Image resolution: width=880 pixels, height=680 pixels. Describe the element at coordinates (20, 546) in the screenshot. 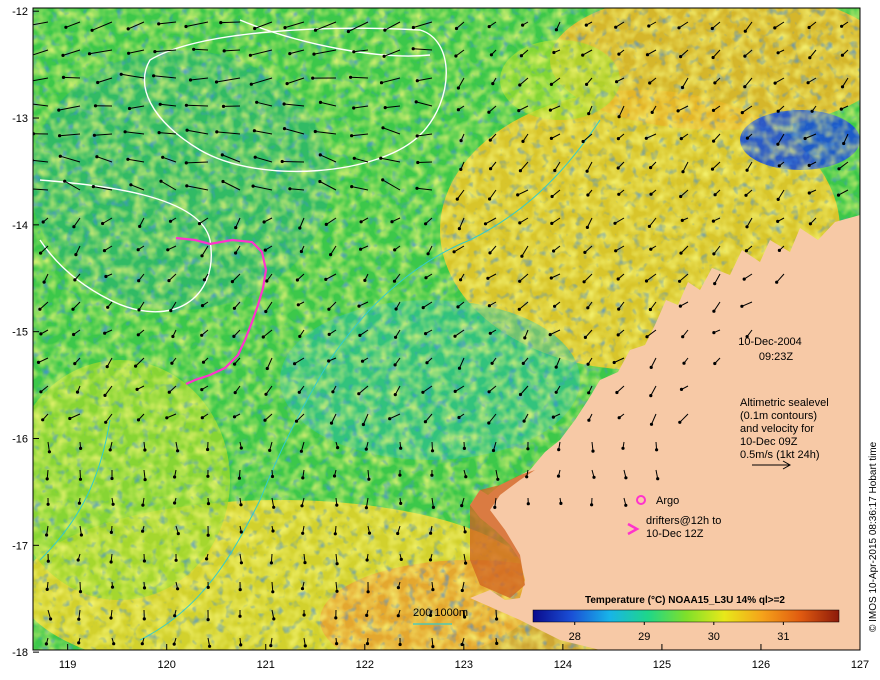

I see `lat-tick-label: -17` at that location.